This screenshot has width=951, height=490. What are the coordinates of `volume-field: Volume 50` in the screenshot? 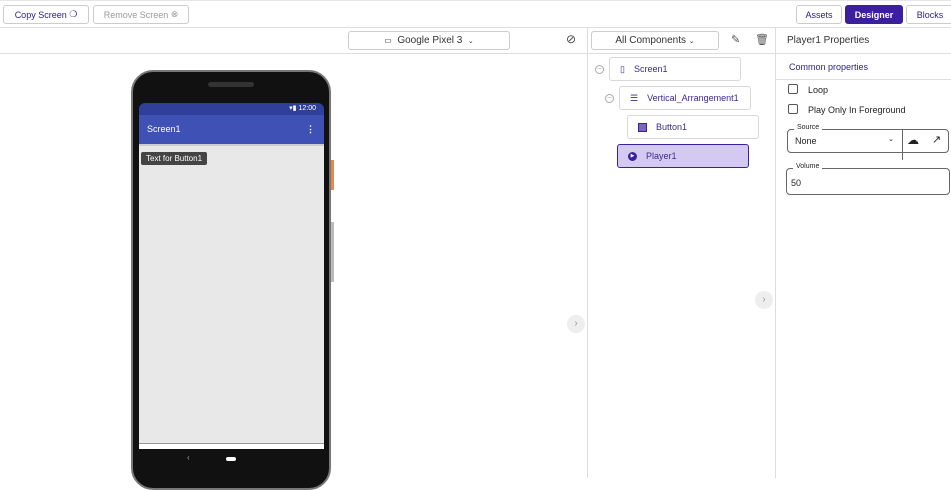 It's located at (868, 179).